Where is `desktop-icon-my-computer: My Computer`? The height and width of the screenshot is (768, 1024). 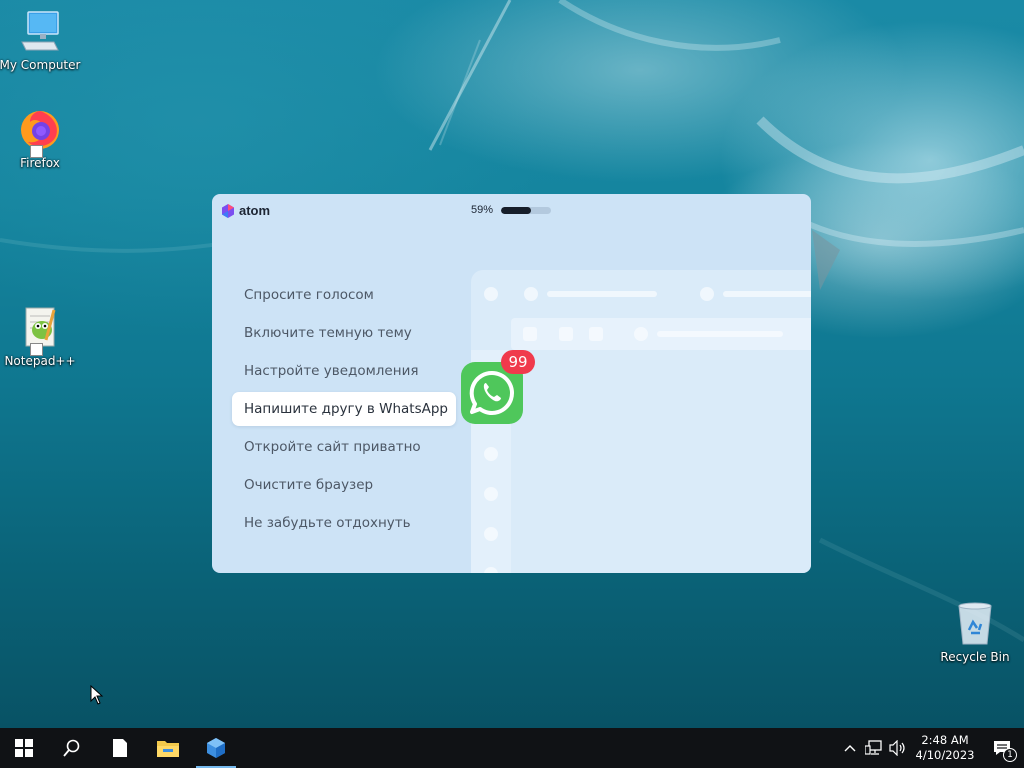 desktop-icon-my-computer: My Computer is located at coordinates (40, 40).